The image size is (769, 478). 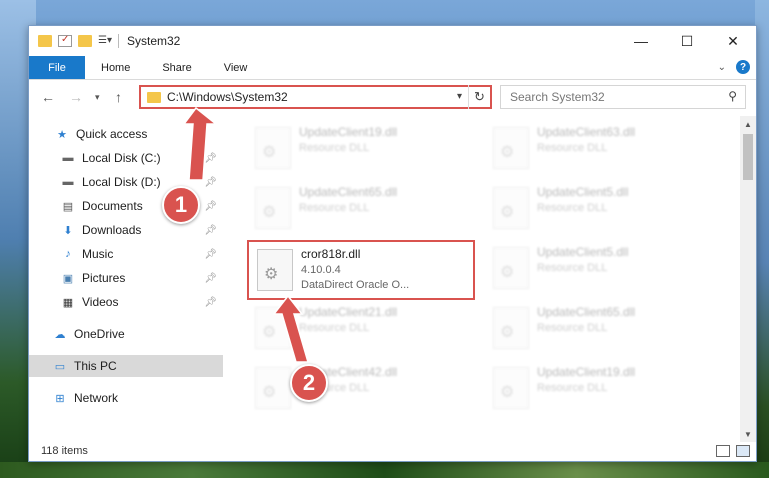 What do you see at coordinates (459, 96) in the screenshot?
I see `chevron-down-icon: ▾` at bounding box center [459, 96].